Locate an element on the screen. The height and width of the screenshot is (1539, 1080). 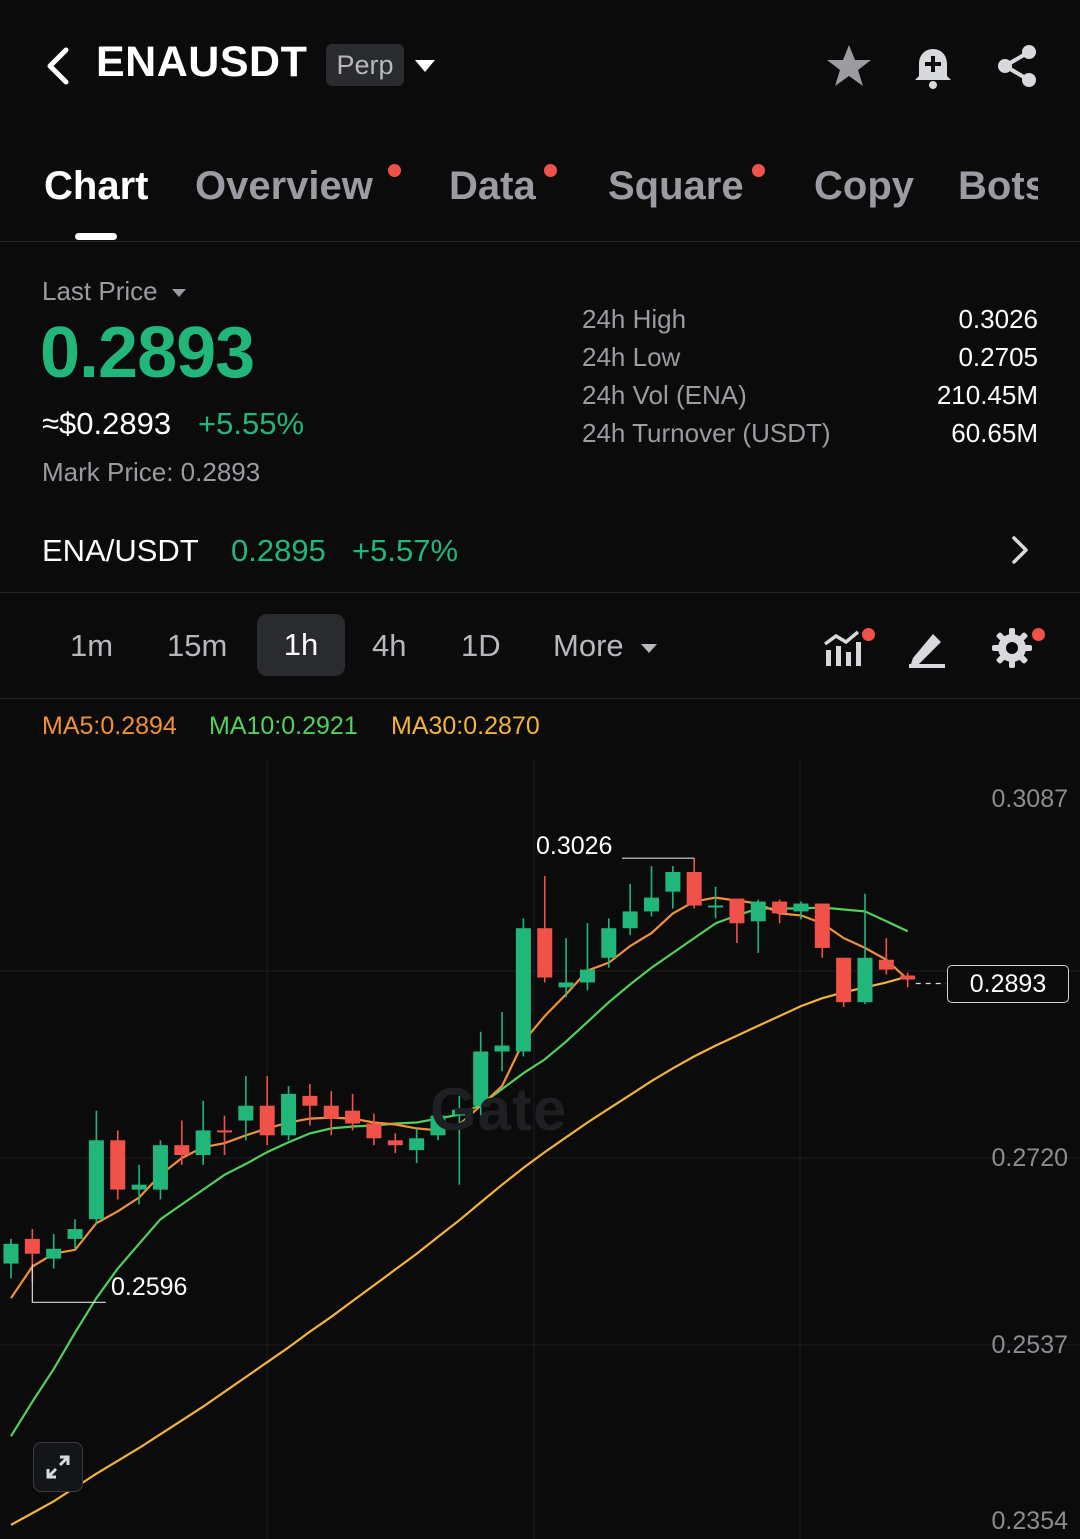
spot-divider is located at coordinates (540, 592).